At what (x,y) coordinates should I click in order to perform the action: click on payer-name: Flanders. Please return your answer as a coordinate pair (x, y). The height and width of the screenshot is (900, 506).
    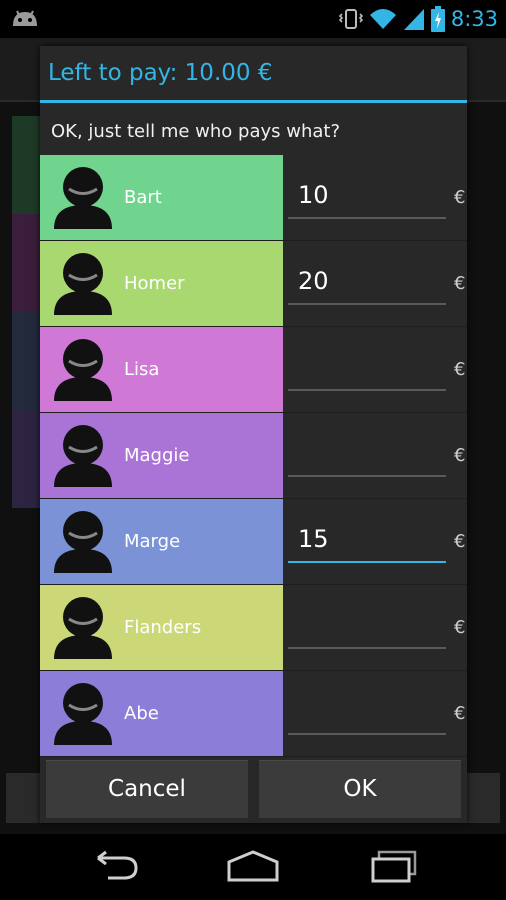
    Looking at the image, I should click on (163, 627).